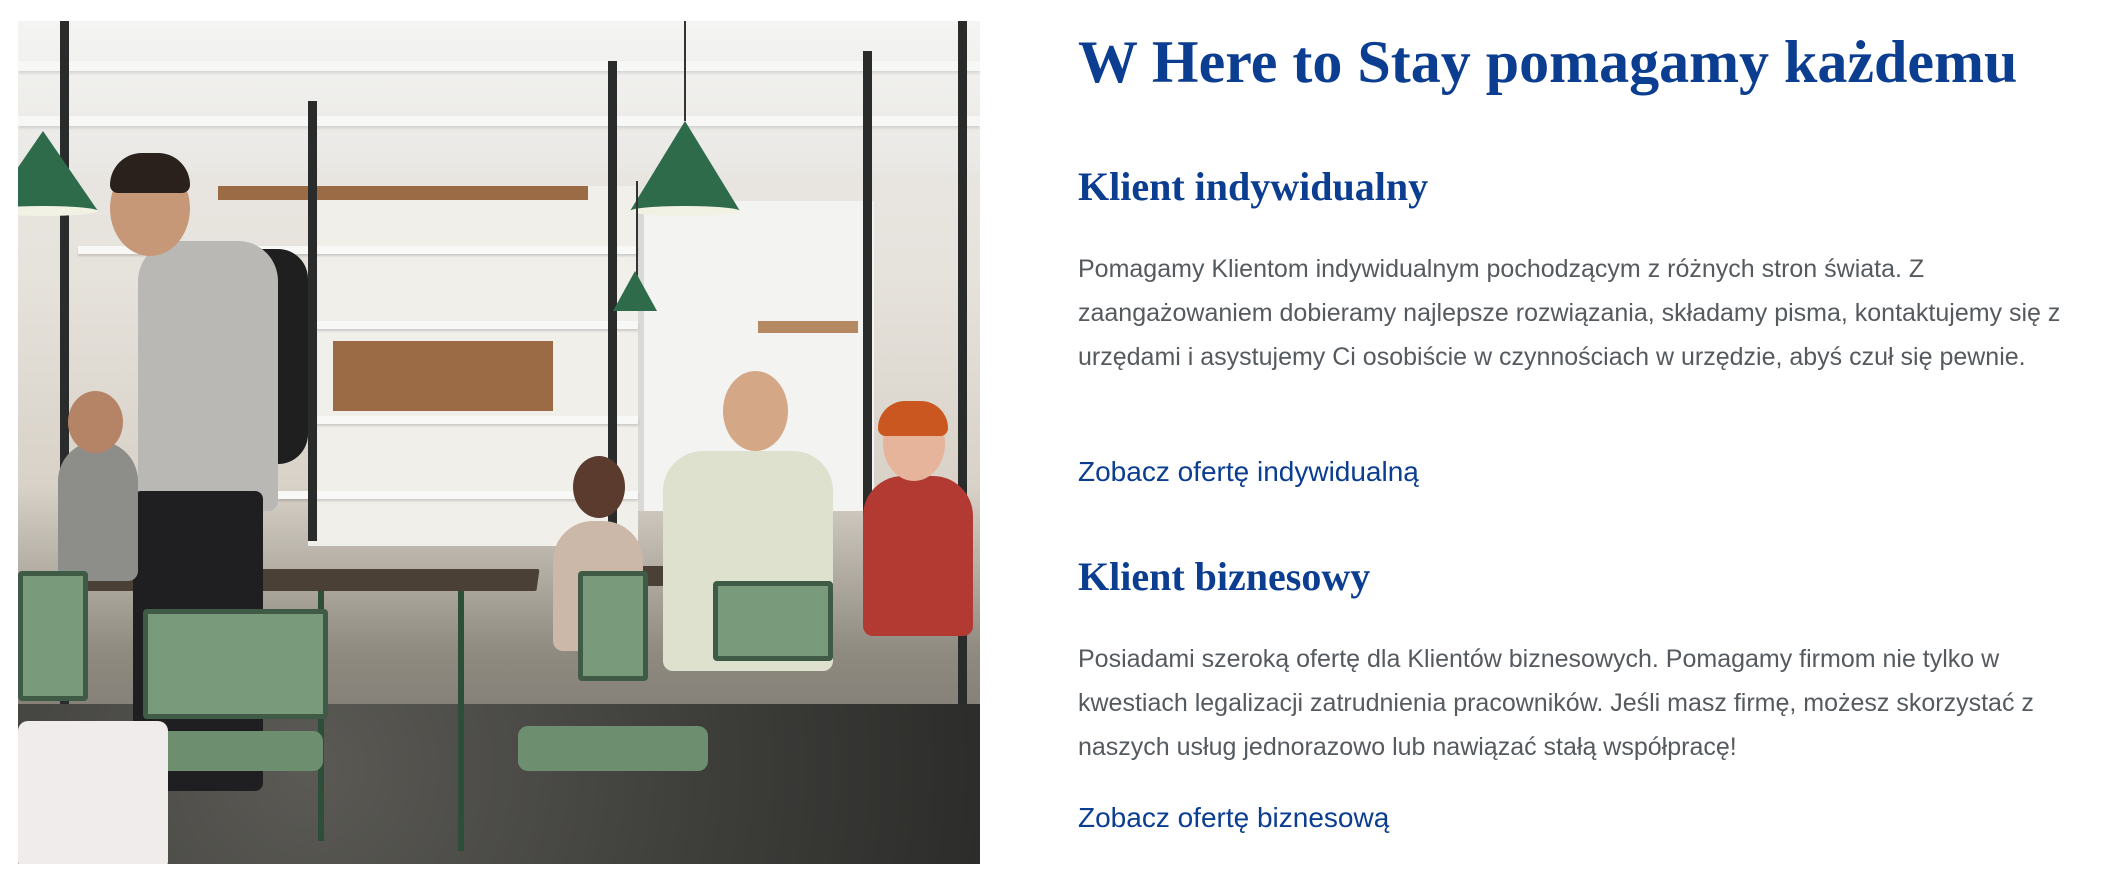 This screenshot has height=871, width=2121. Describe the element at coordinates (1248, 472) in the screenshot. I see `individual-offer-link: Zobacz ofertę indywidualną` at that location.